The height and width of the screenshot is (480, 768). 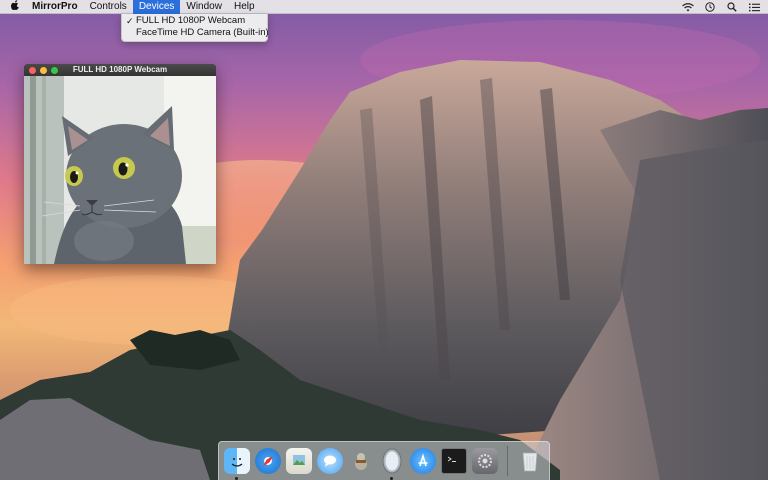 What do you see at coordinates (688, 7) in the screenshot?
I see `wifi-icon` at bounding box center [688, 7].